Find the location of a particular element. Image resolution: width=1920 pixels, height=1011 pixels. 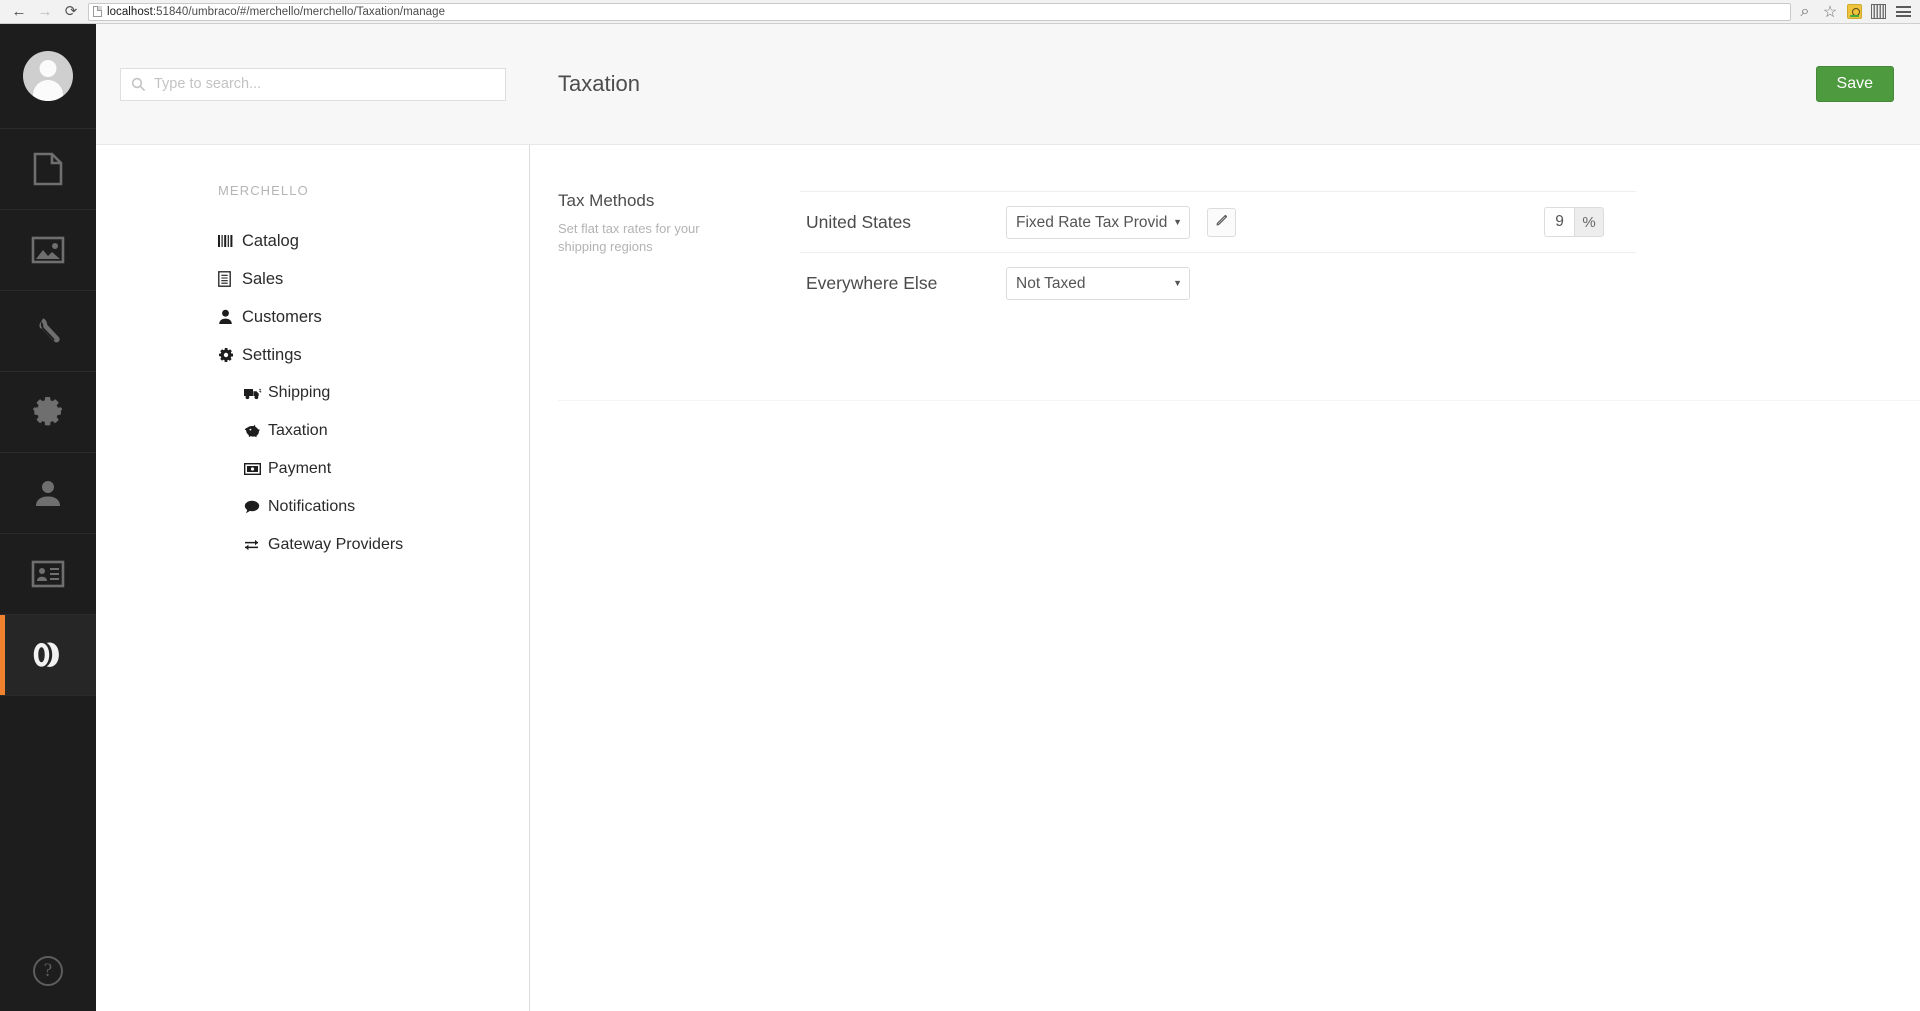

editor-header-actions: Save is located at coordinates (1854, 84).